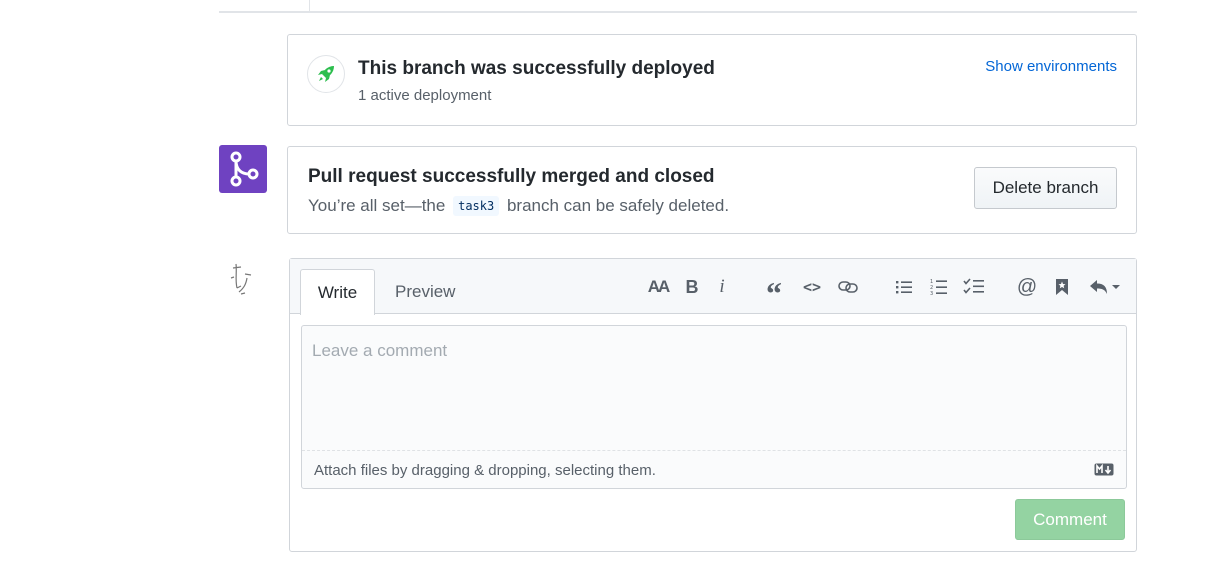 This screenshot has width=1225, height=576. What do you see at coordinates (337, 292) in the screenshot?
I see `tab-write: Write` at bounding box center [337, 292].